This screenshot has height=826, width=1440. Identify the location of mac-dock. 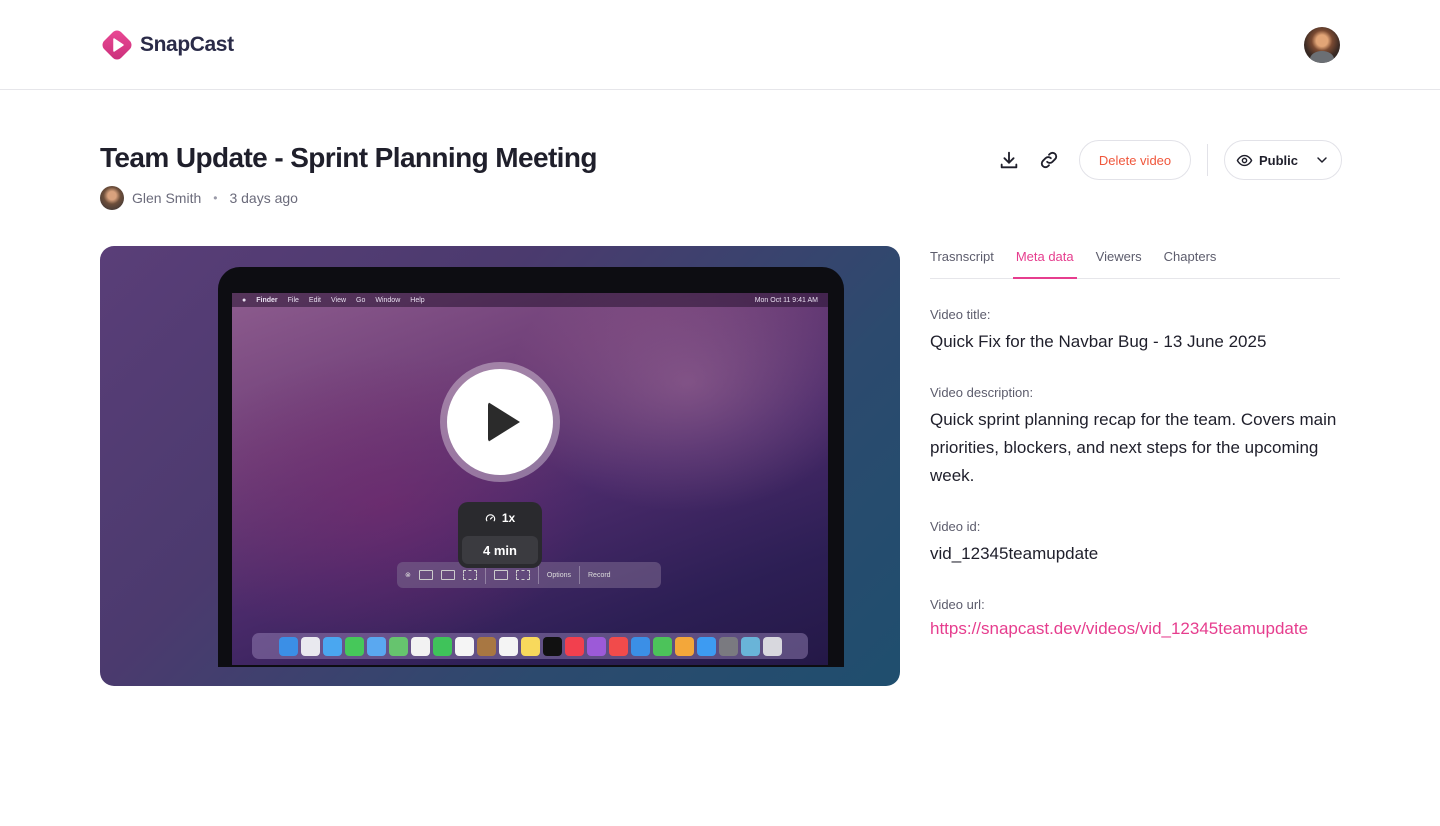
(530, 646).